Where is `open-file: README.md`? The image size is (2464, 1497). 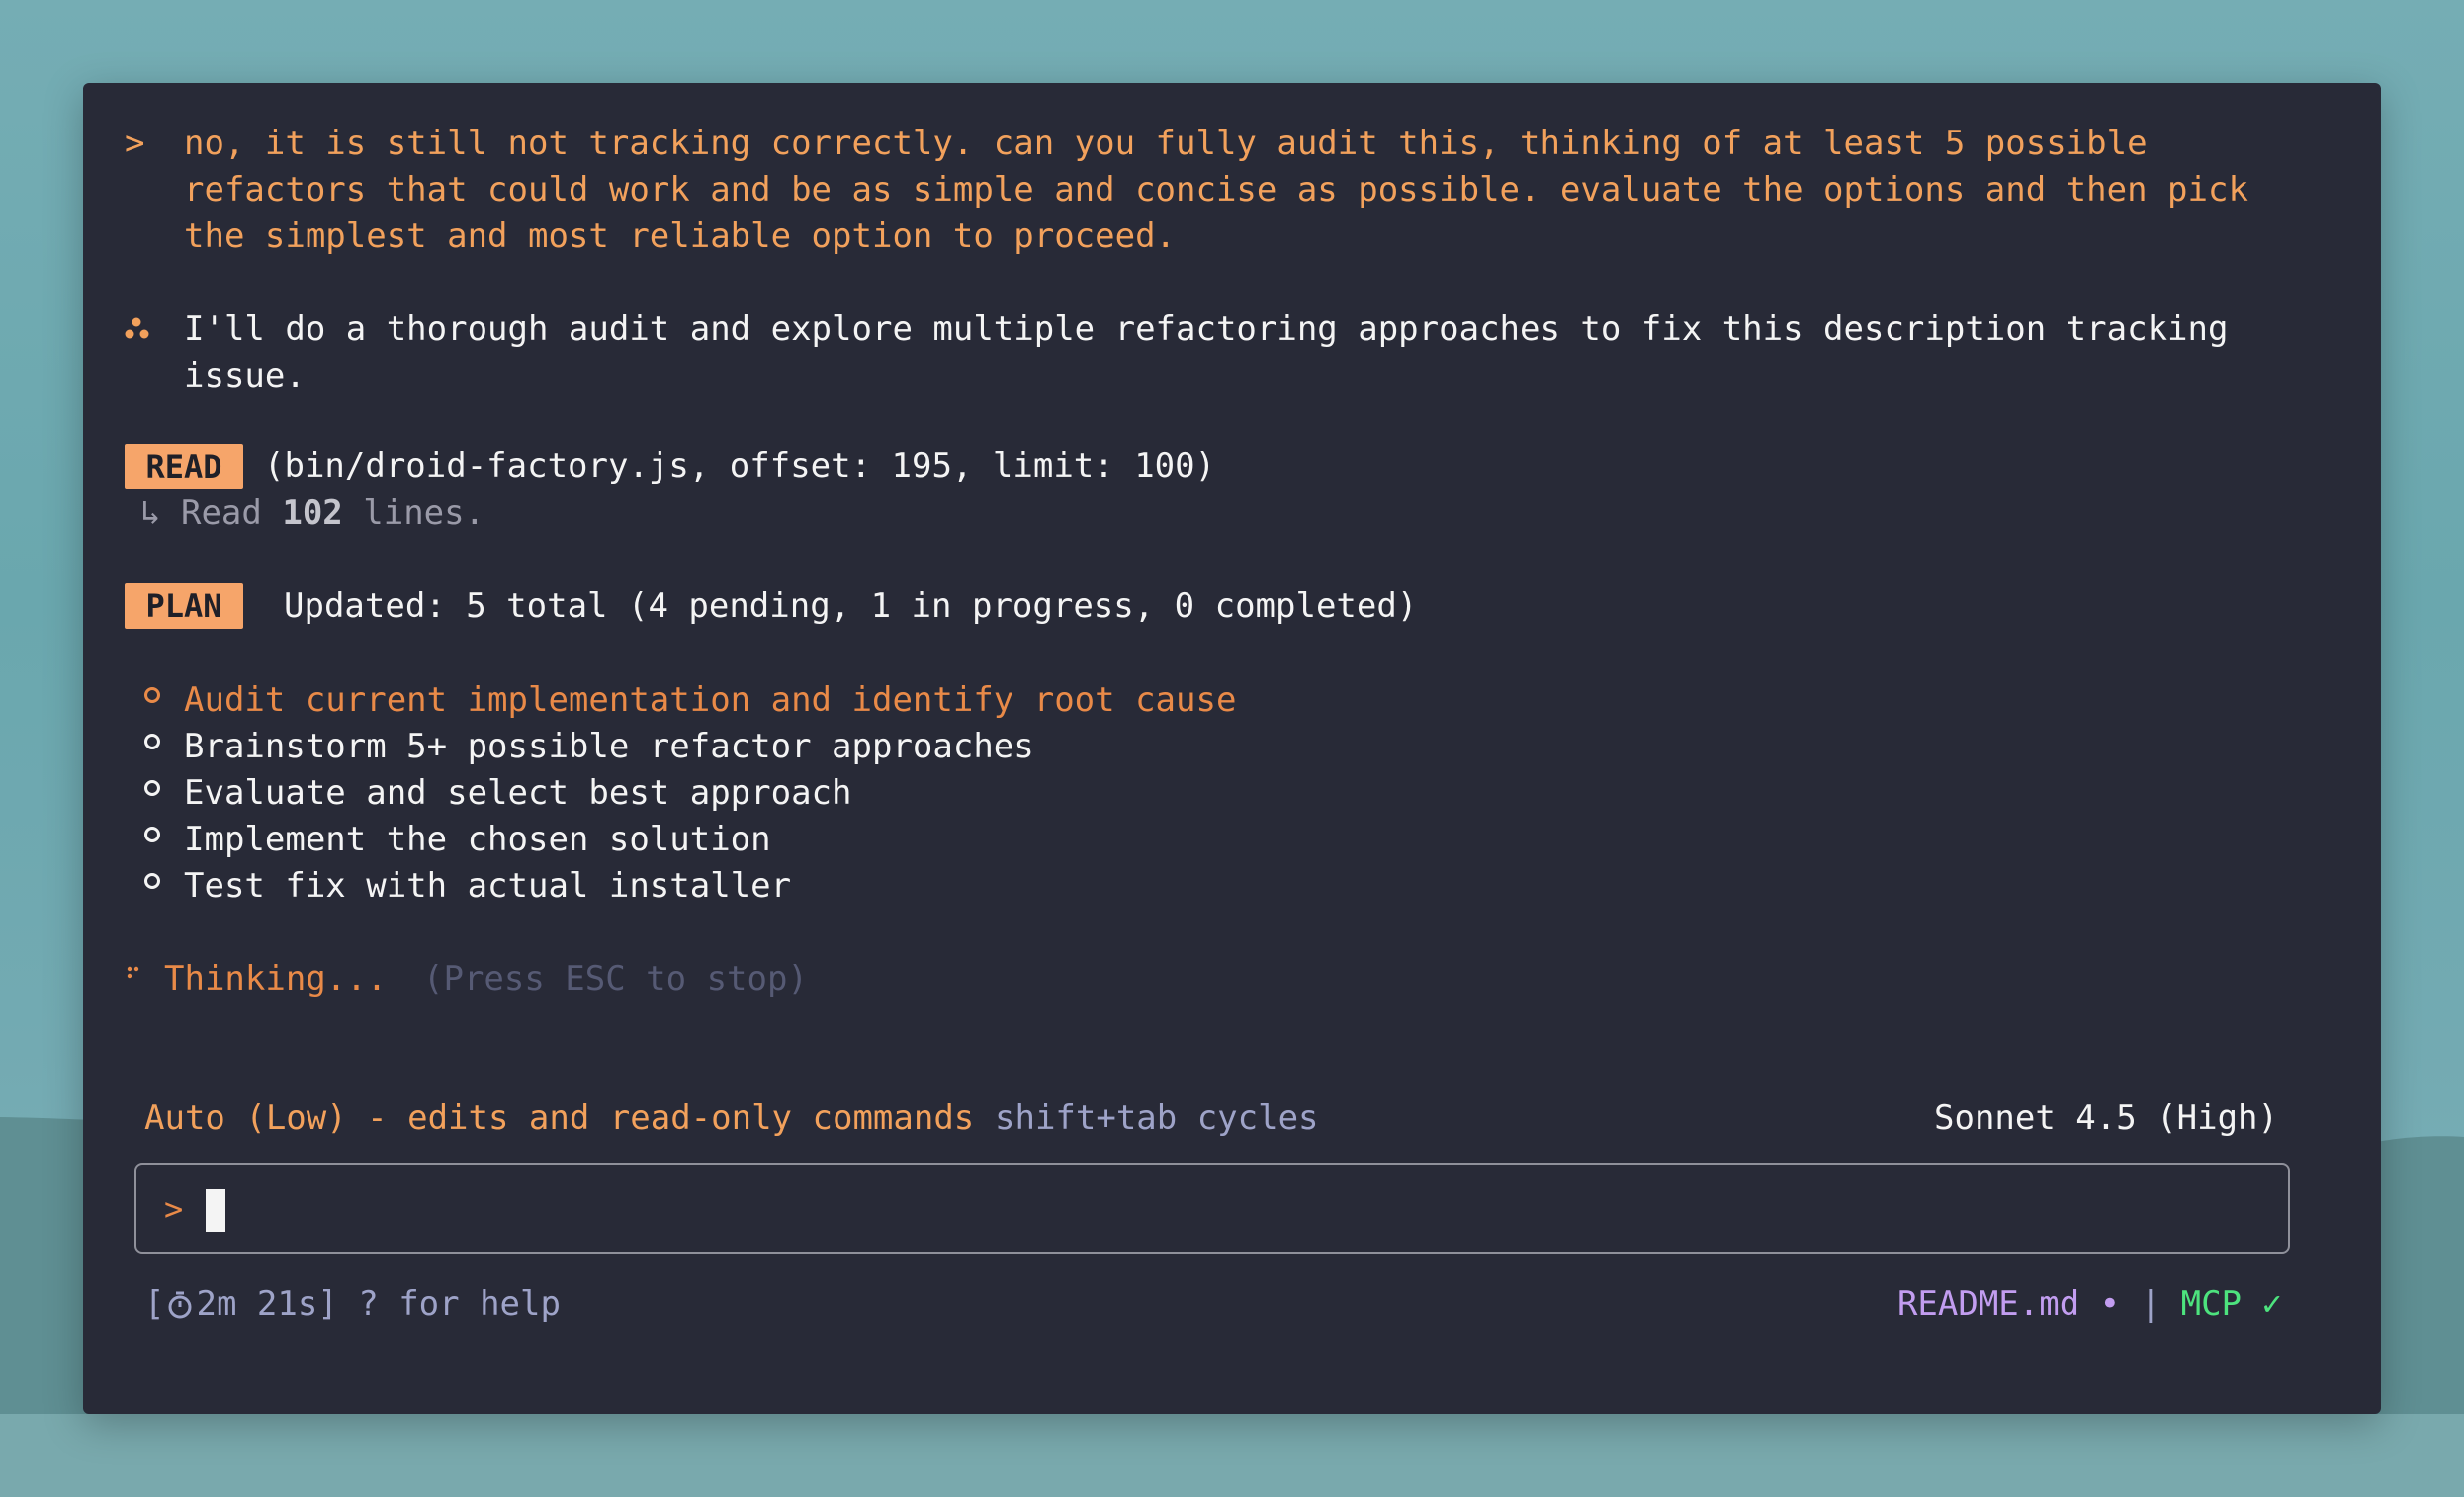
open-file: README.md is located at coordinates (1988, 1304).